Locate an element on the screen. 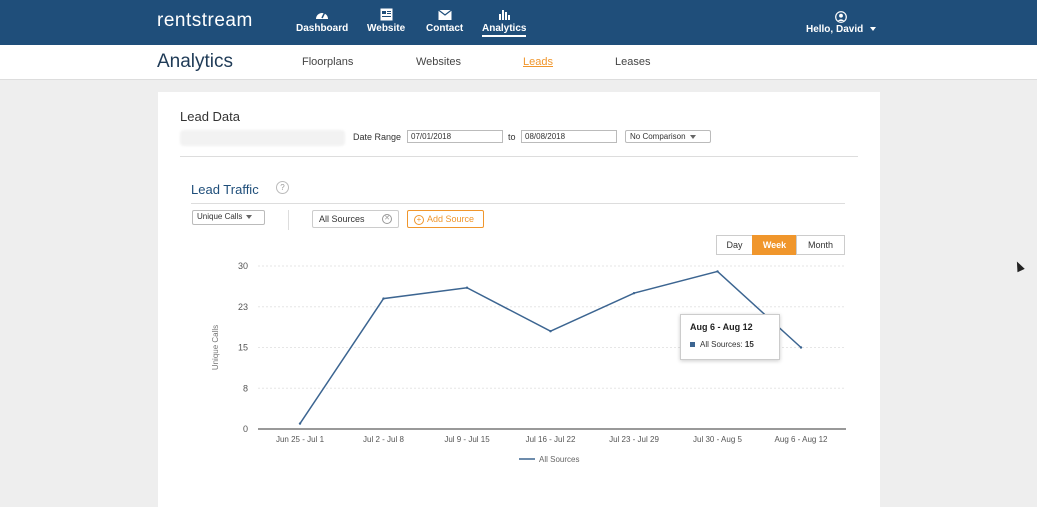  y-axis-label: Unique Calls is located at coordinates (215, 347).